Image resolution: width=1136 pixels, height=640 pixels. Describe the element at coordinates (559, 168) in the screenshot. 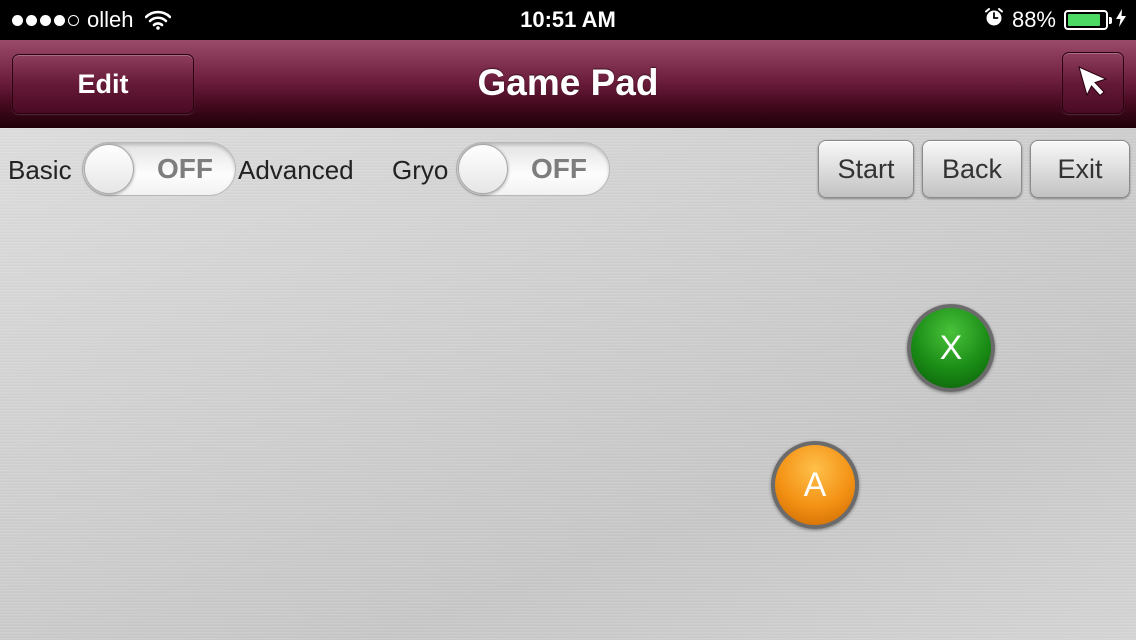

I see `gyro-toggle-state: OFF` at that location.